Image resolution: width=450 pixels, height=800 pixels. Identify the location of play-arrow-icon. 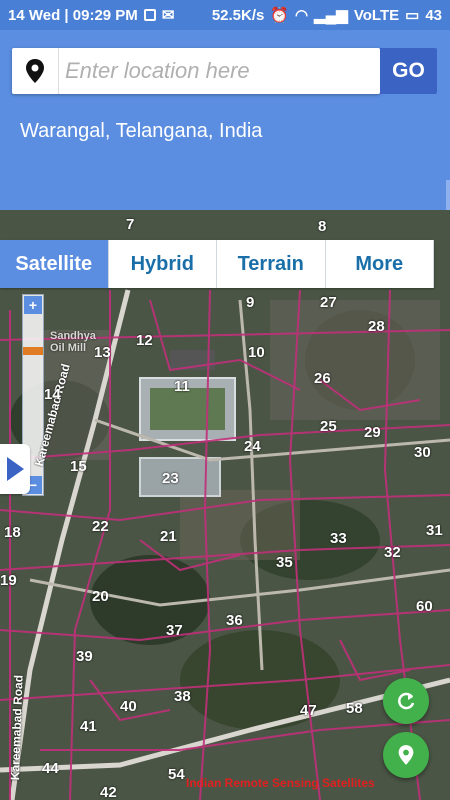
(15, 469).